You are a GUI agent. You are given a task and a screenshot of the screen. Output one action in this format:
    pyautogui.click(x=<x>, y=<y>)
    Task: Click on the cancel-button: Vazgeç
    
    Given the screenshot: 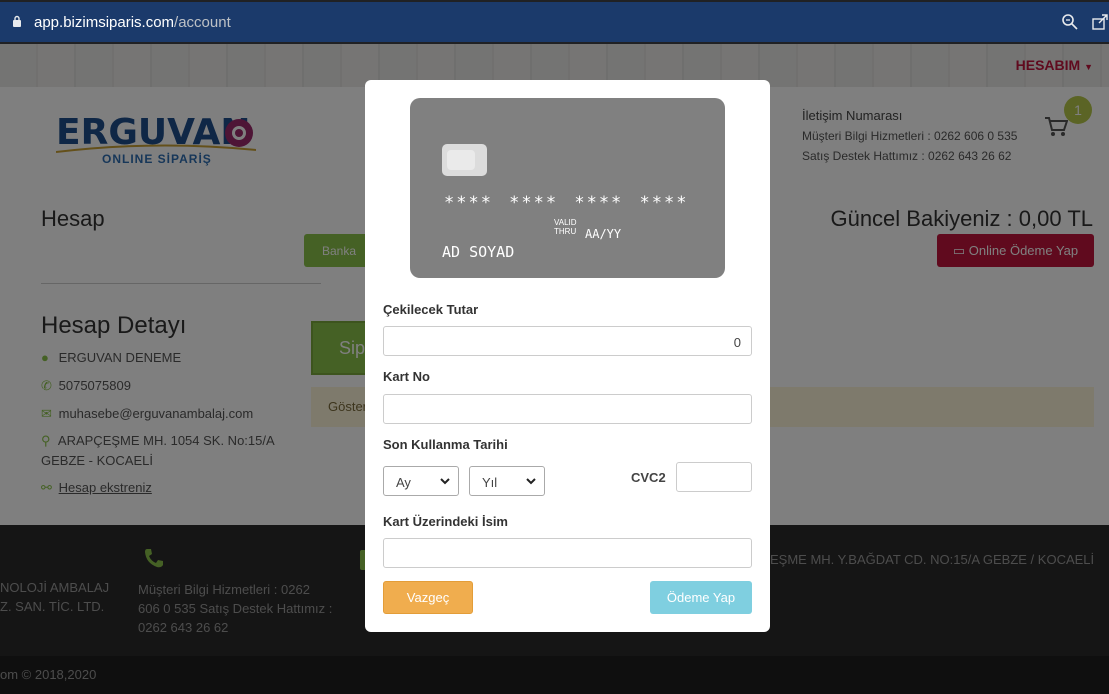 What is the action you would take?
    pyautogui.click(x=428, y=597)
    